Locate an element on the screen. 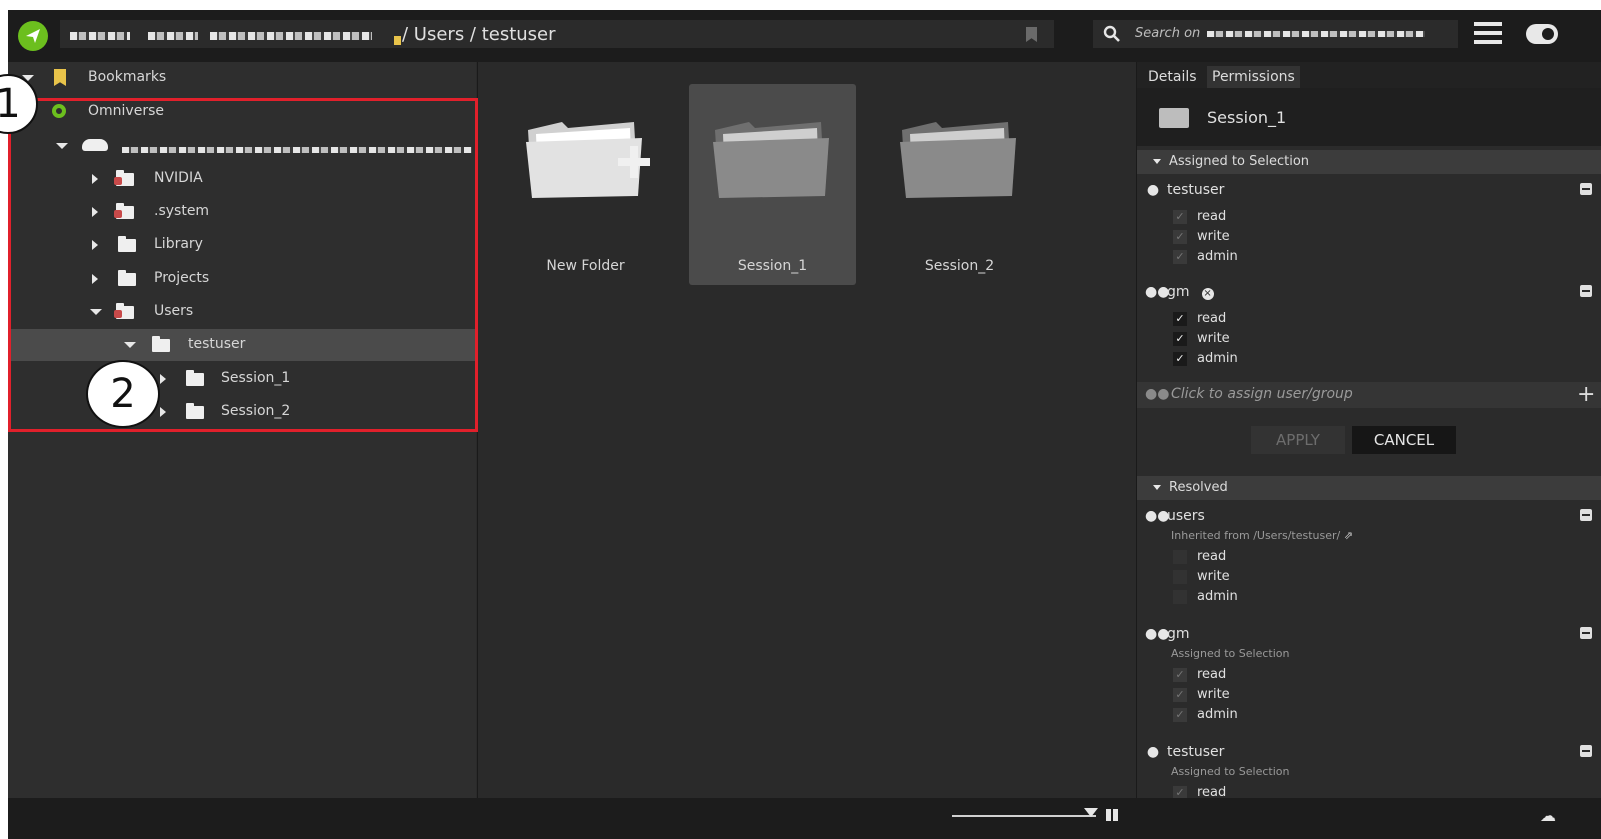 Image resolution: width=1601 pixels, height=839 pixels. path-text: / Users / testuser is located at coordinates (479, 34).